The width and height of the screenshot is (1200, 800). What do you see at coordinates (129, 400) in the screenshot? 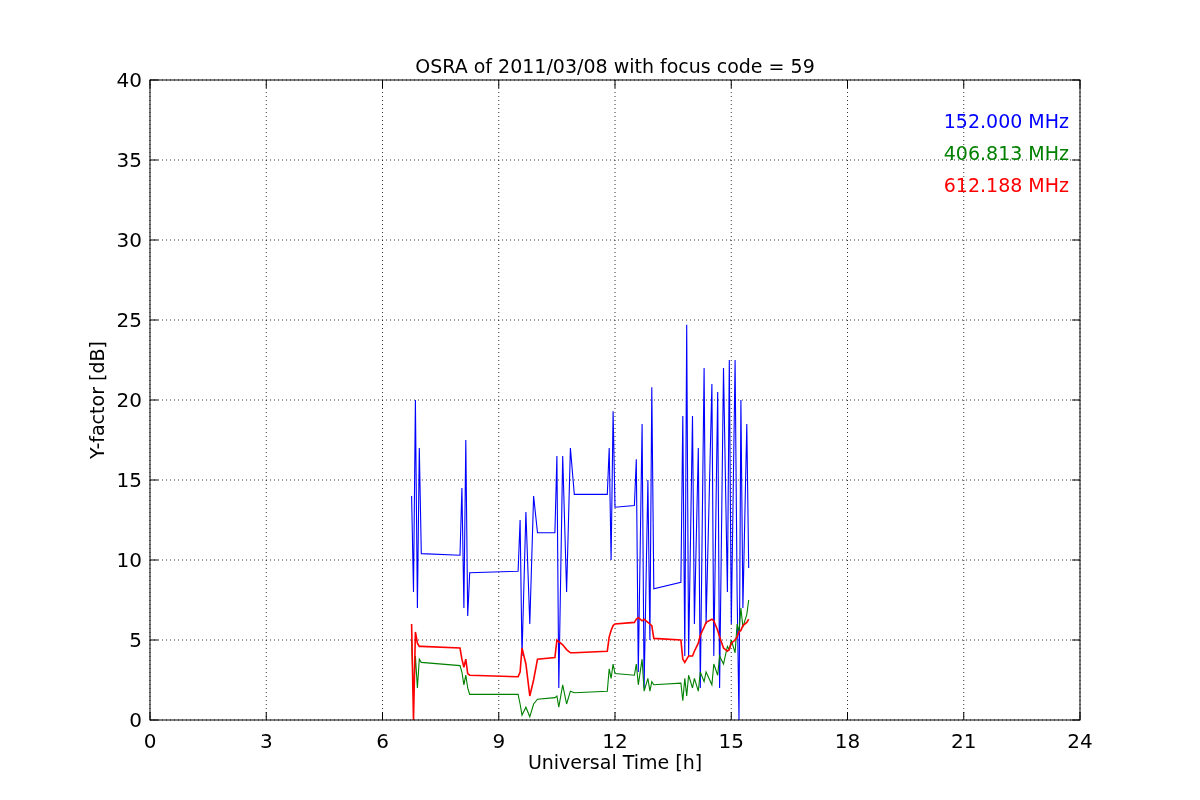
I see `tick-label: 20` at bounding box center [129, 400].